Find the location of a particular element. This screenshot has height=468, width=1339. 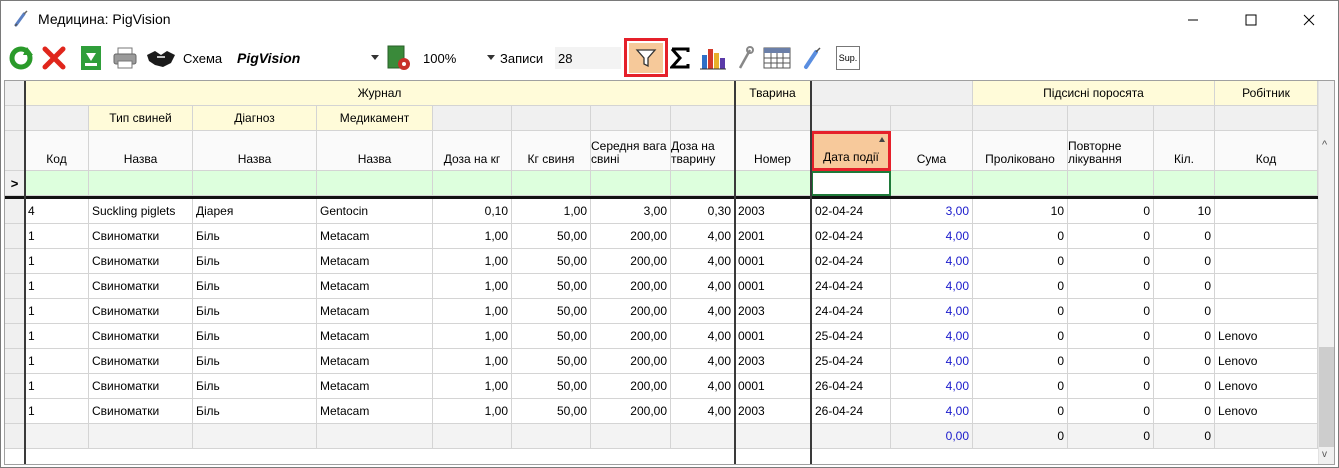

table-cell: Suckling piglets is located at coordinates (141, 211).